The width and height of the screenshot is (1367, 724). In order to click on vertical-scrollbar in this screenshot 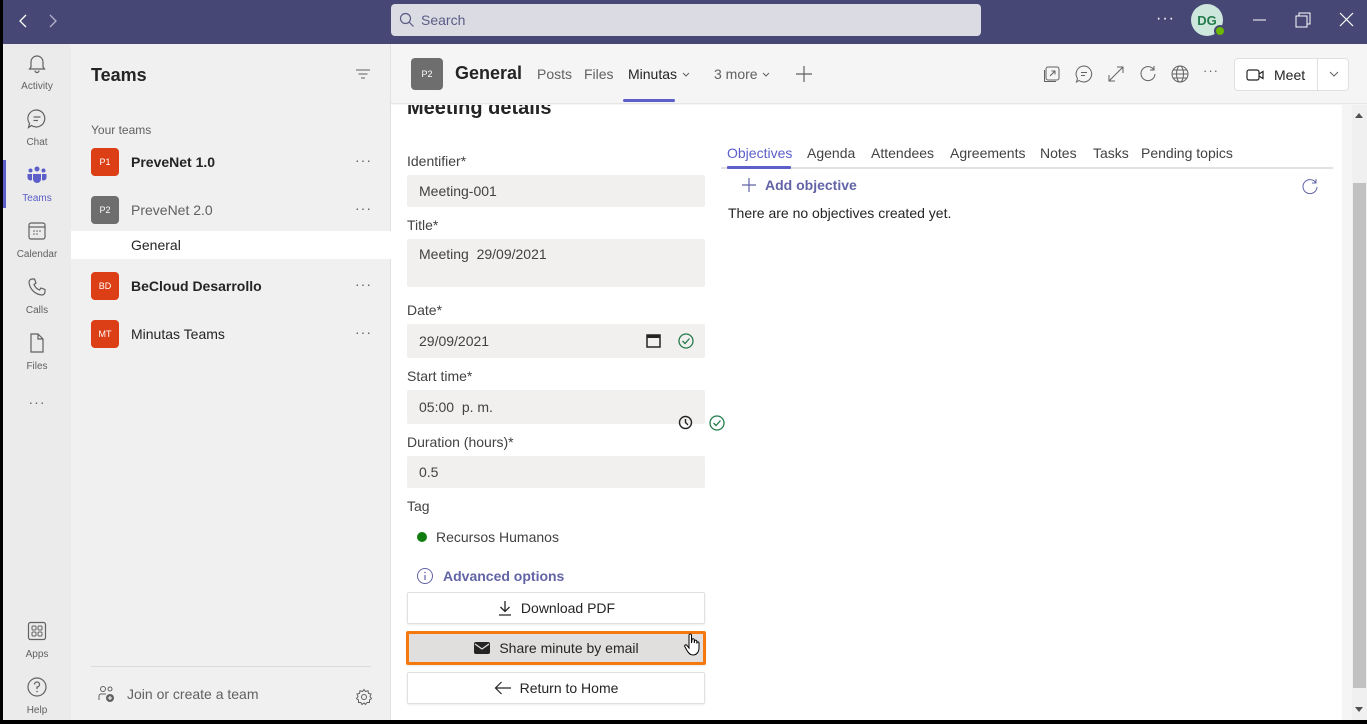, I will do `click(1359, 412)`.